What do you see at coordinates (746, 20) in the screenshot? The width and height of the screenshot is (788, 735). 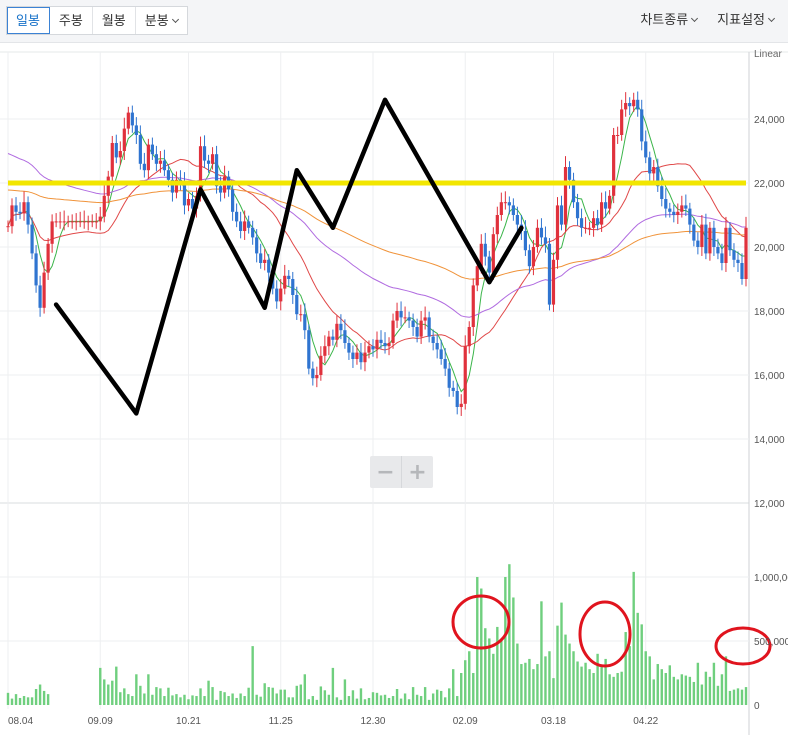 I see `indicator-settings-button: 지표설정` at bounding box center [746, 20].